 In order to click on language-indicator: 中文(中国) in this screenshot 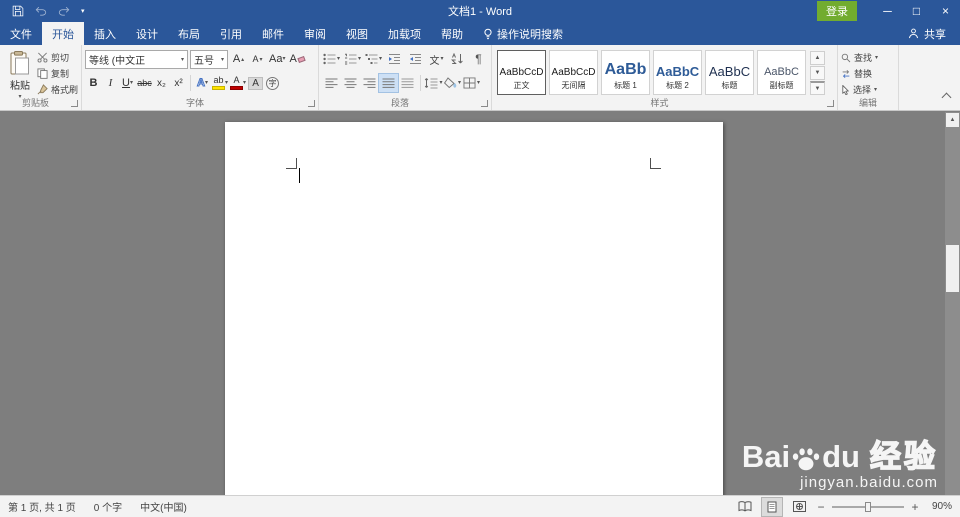, I will do `click(163, 506)`.